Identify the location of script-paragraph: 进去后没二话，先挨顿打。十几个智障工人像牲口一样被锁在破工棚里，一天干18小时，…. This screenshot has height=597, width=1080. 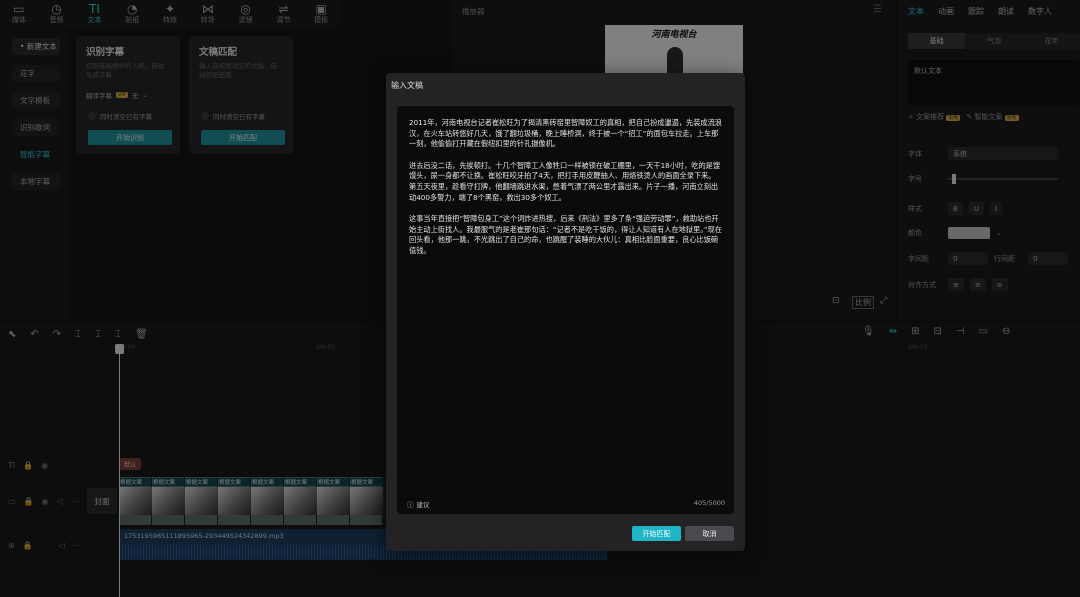
(565, 181).